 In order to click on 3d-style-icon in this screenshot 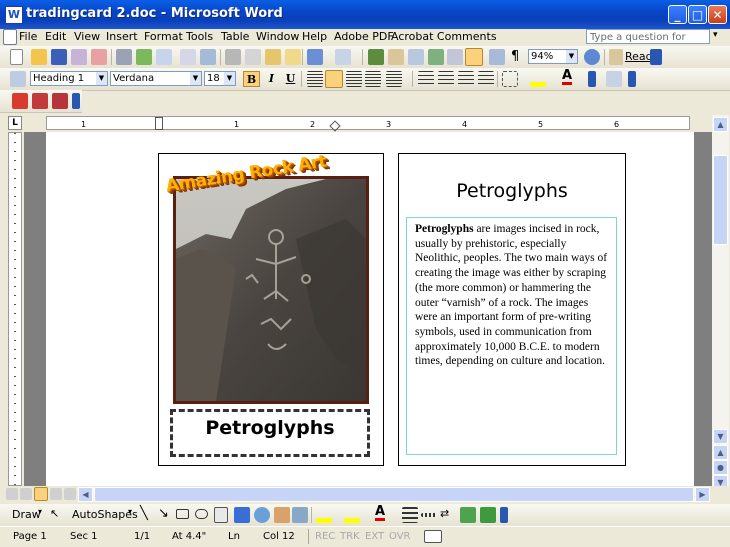, I will do `click(488, 515)`.